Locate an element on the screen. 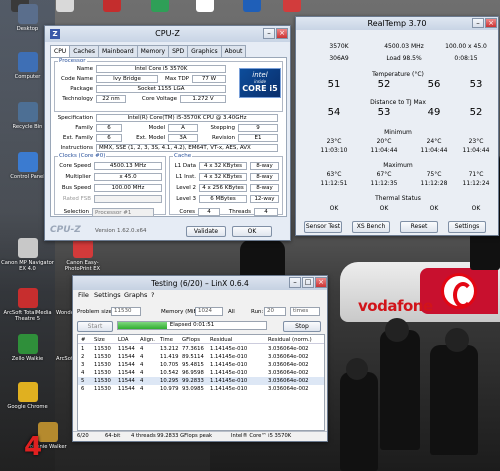 The image size is (500, 471). results-column-header: Size is located at coordinates (99, 340).